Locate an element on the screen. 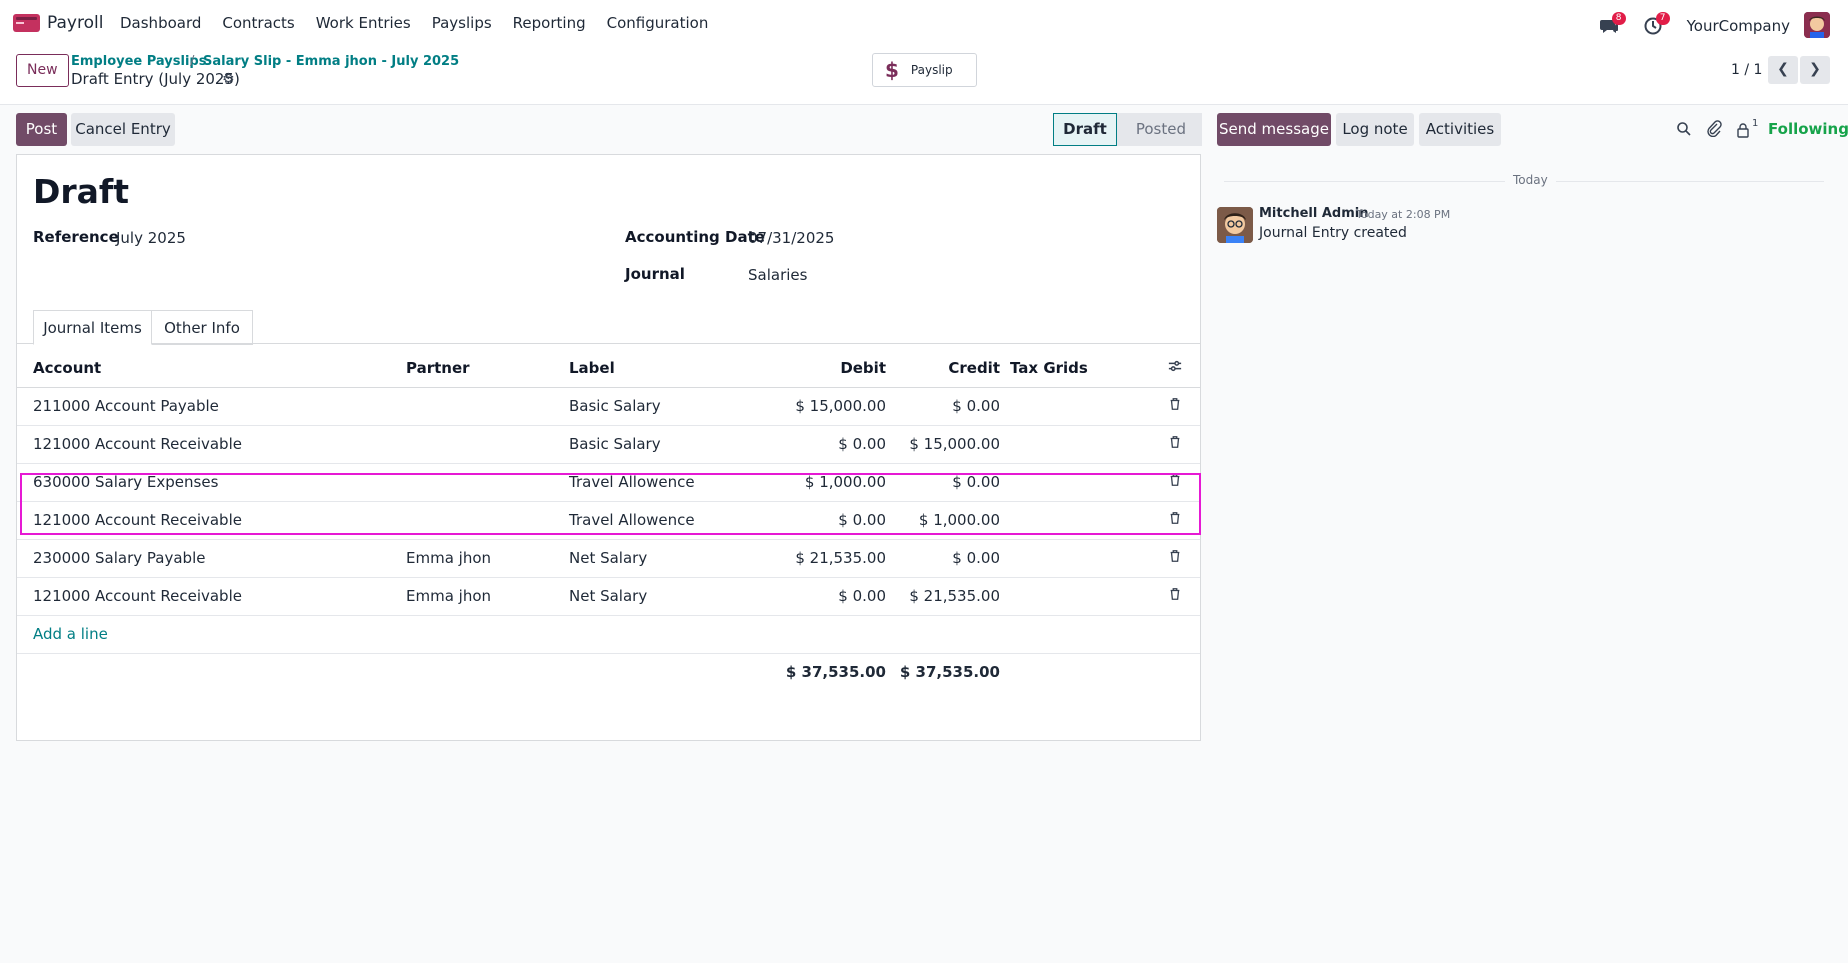 The image size is (1848, 963). following-button: Following is located at coordinates (1808, 129).